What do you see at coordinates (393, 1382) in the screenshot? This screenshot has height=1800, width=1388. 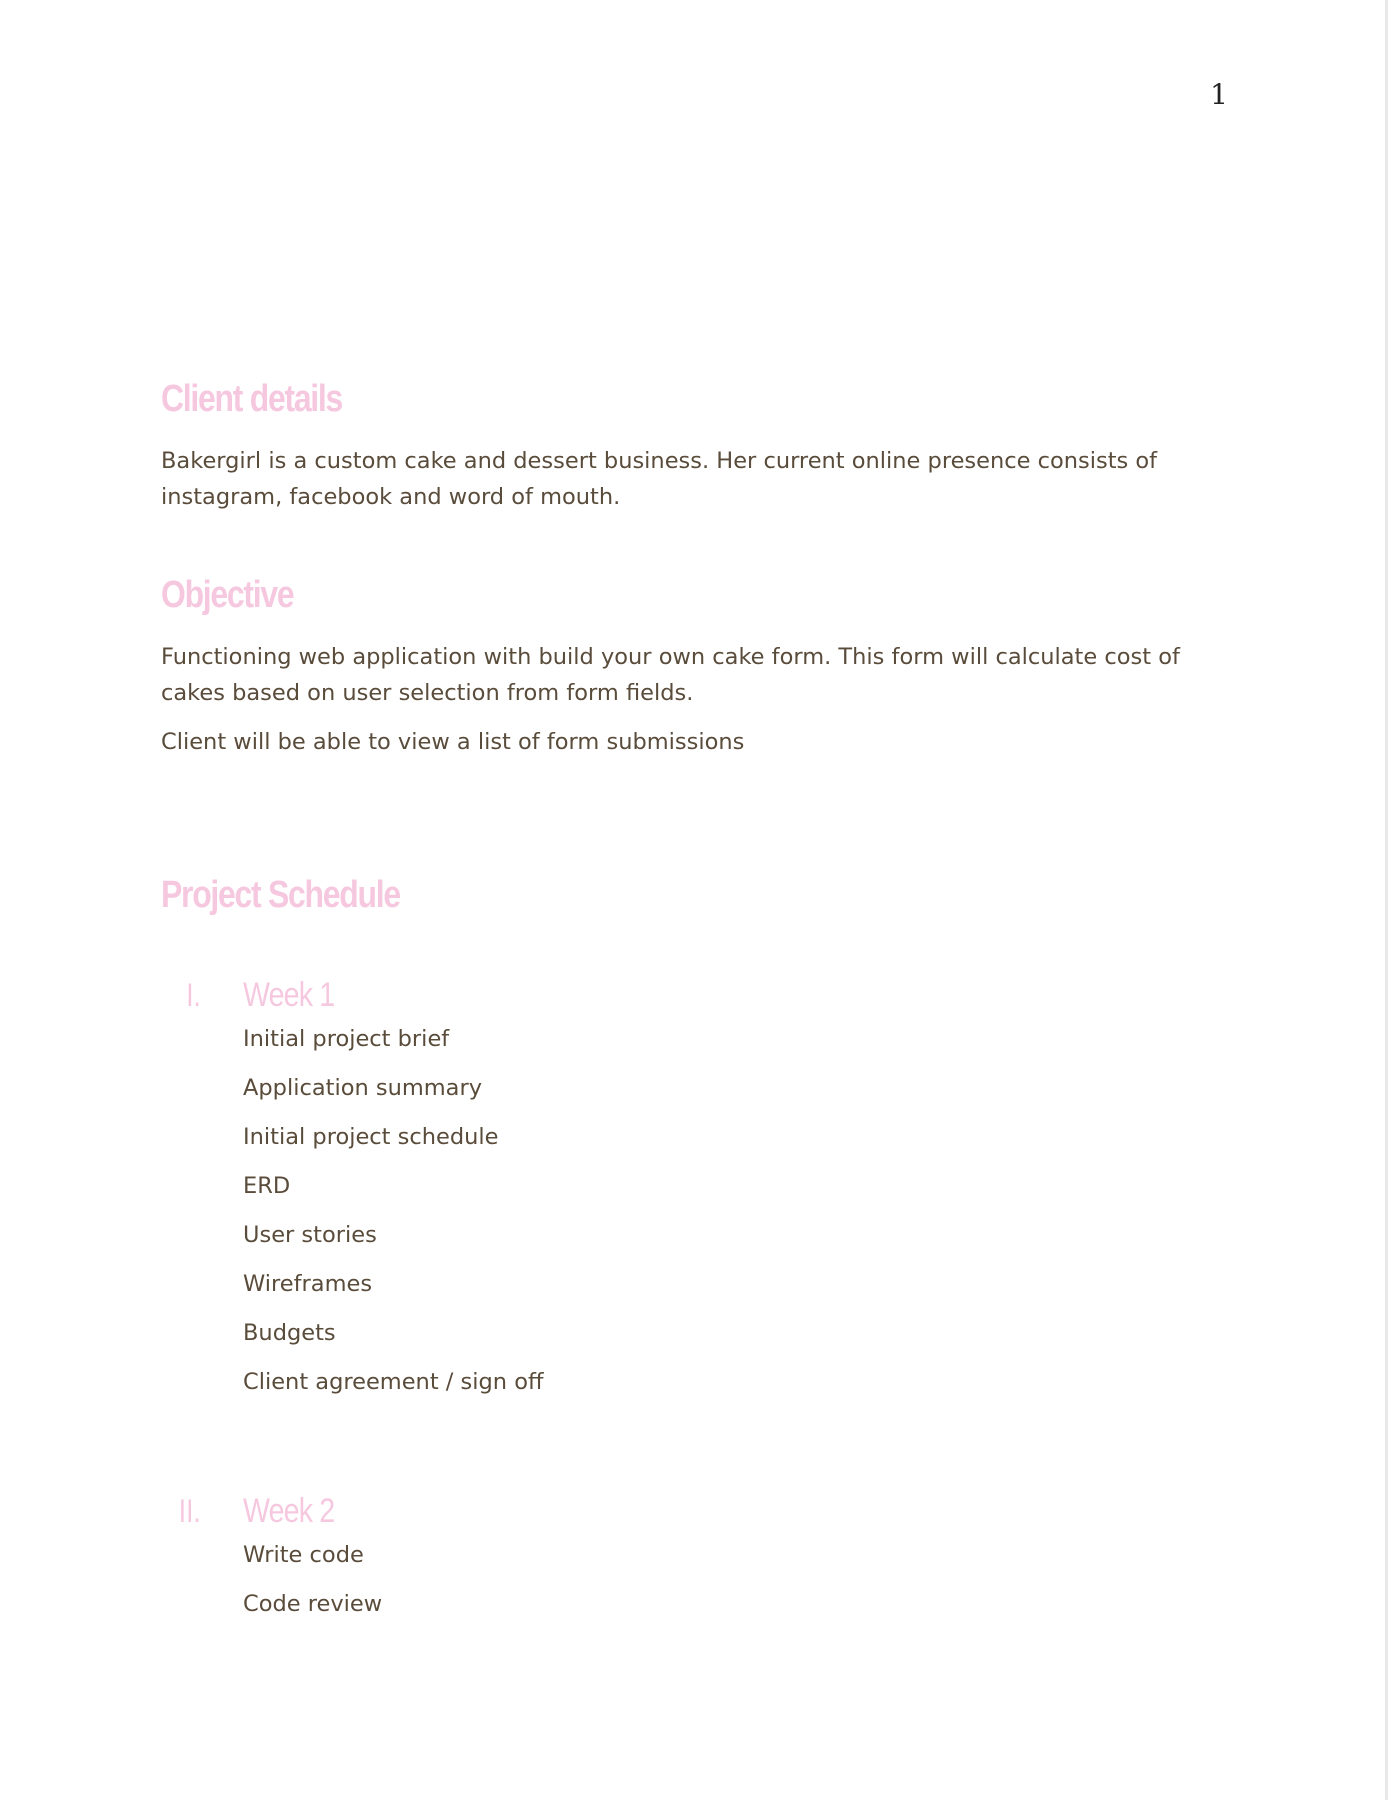 I see `task-item: Client agreement / sign off` at bounding box center [393, 1382].